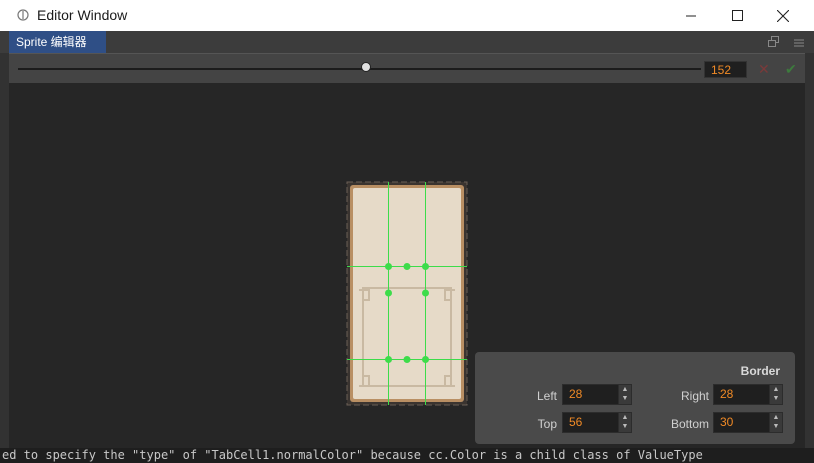 Image resolution: width=814 pixels, height=463 pixels. I want to click on bottom-stepper: ▲ ▼, so click(775, 422).